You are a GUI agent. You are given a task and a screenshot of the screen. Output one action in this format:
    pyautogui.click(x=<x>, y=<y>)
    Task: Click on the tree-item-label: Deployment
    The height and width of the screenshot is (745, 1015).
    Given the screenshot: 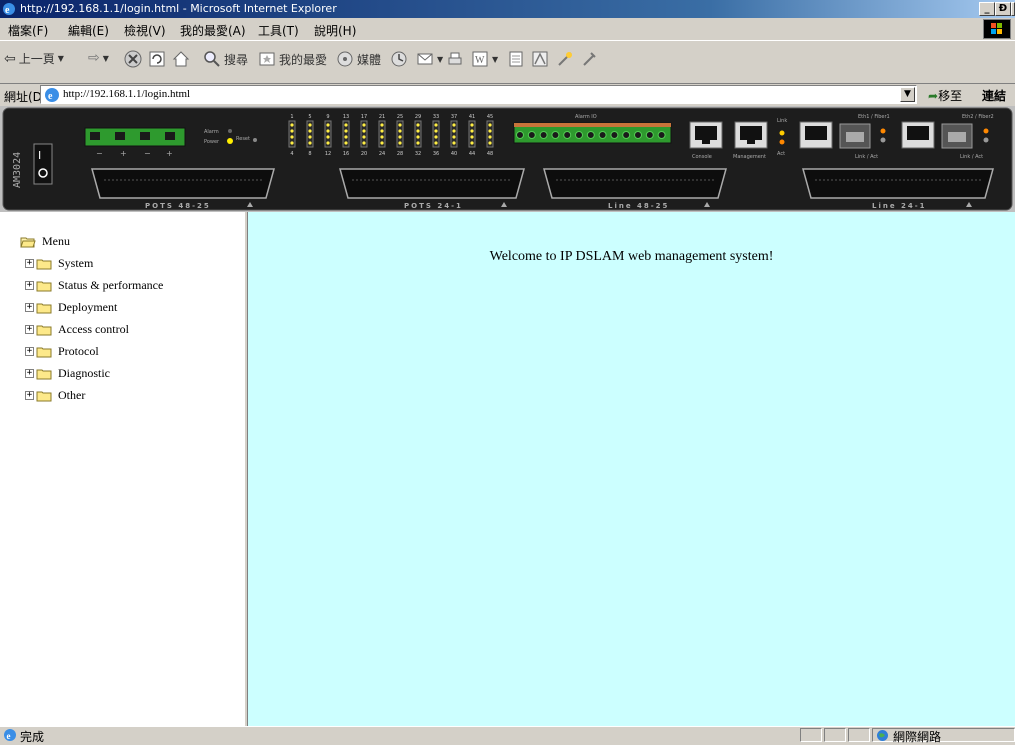 What is the action you would take?
    pyautogui.click(x=88, y=307)
    